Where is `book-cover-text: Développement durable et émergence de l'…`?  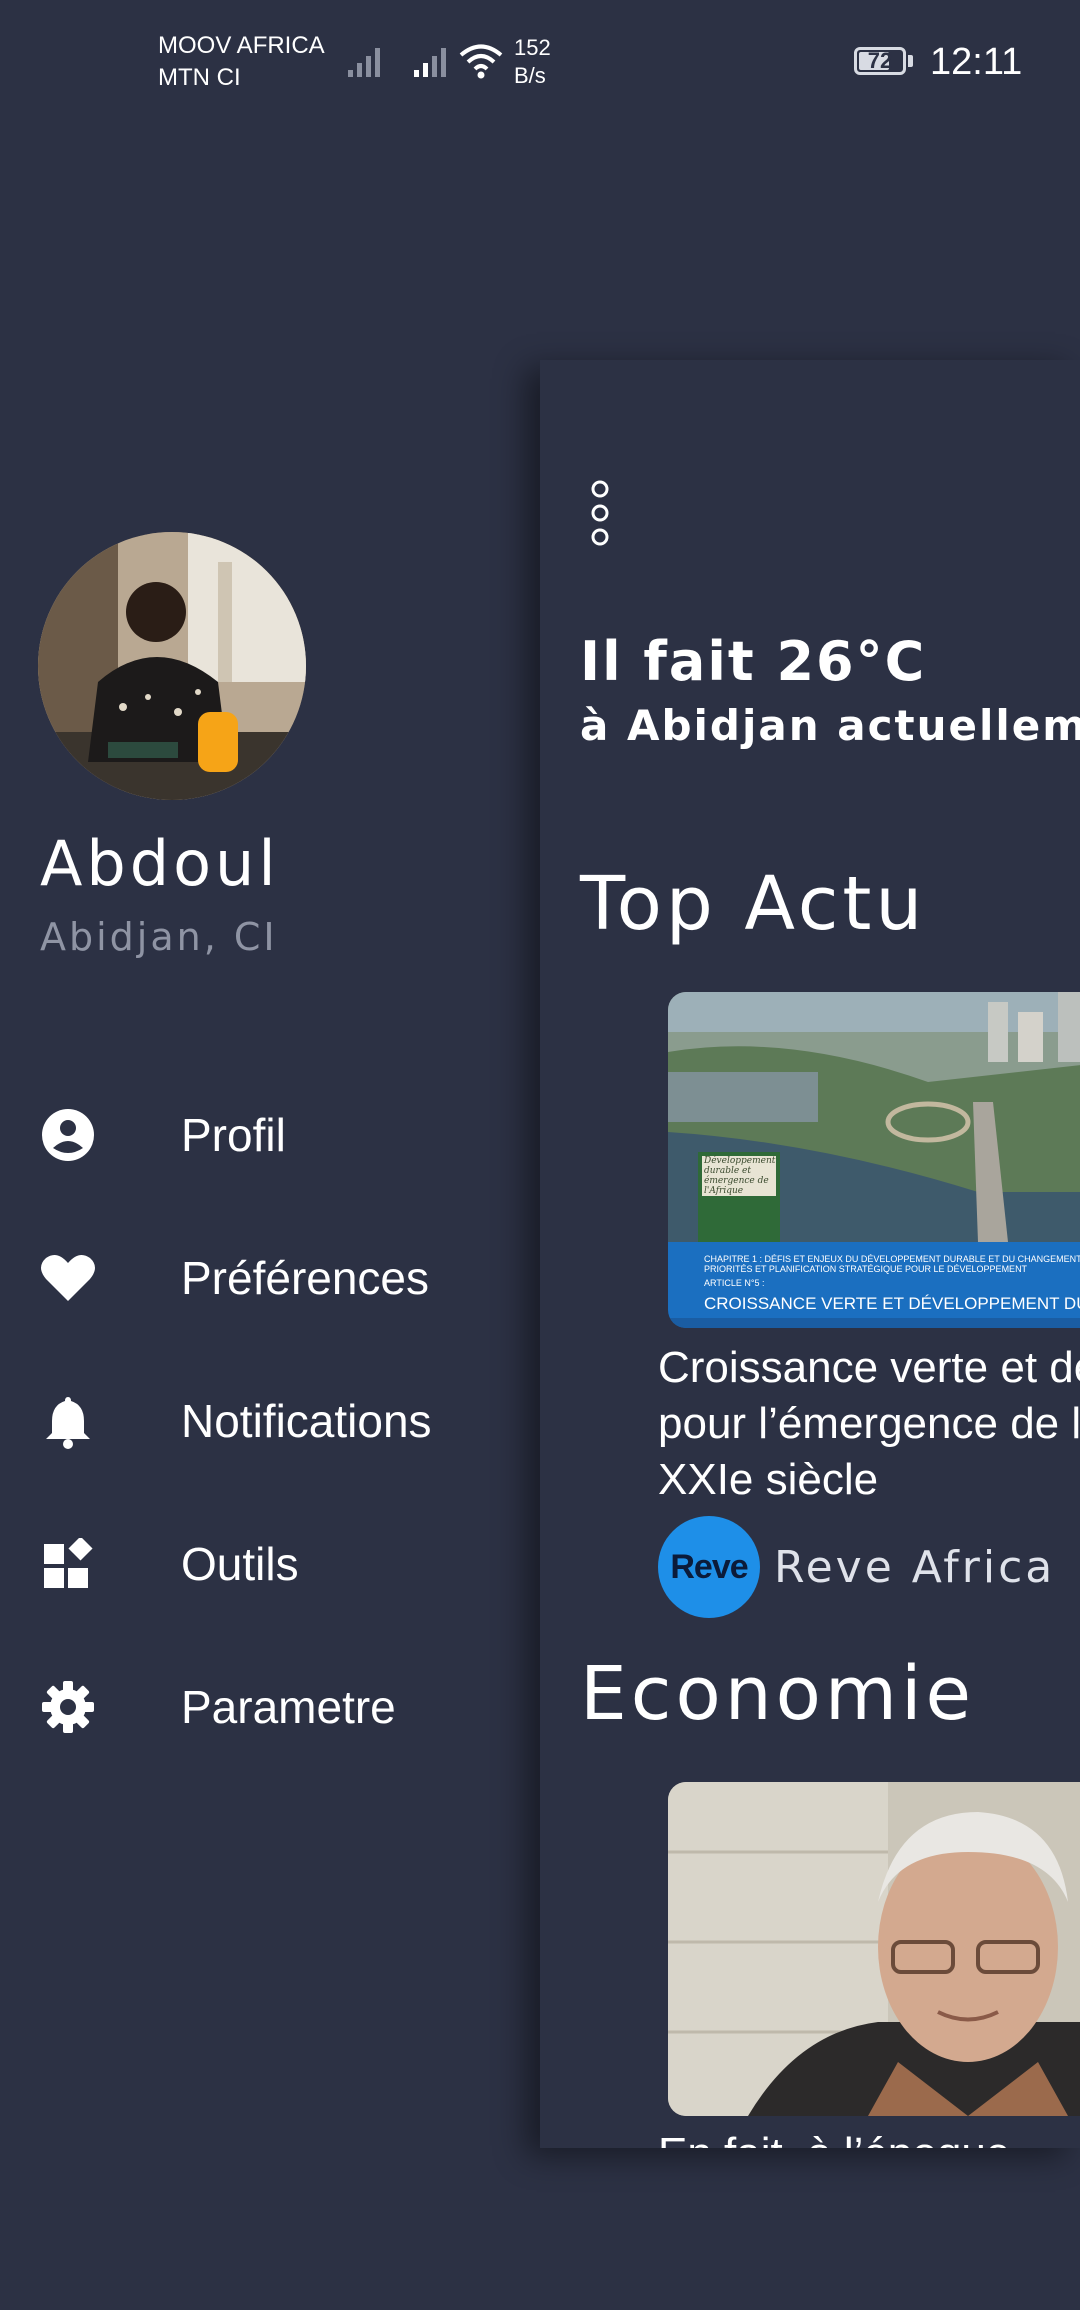
book-cover-text: Développement durable et émergence de l'… is located at coordinates (740, 1176).